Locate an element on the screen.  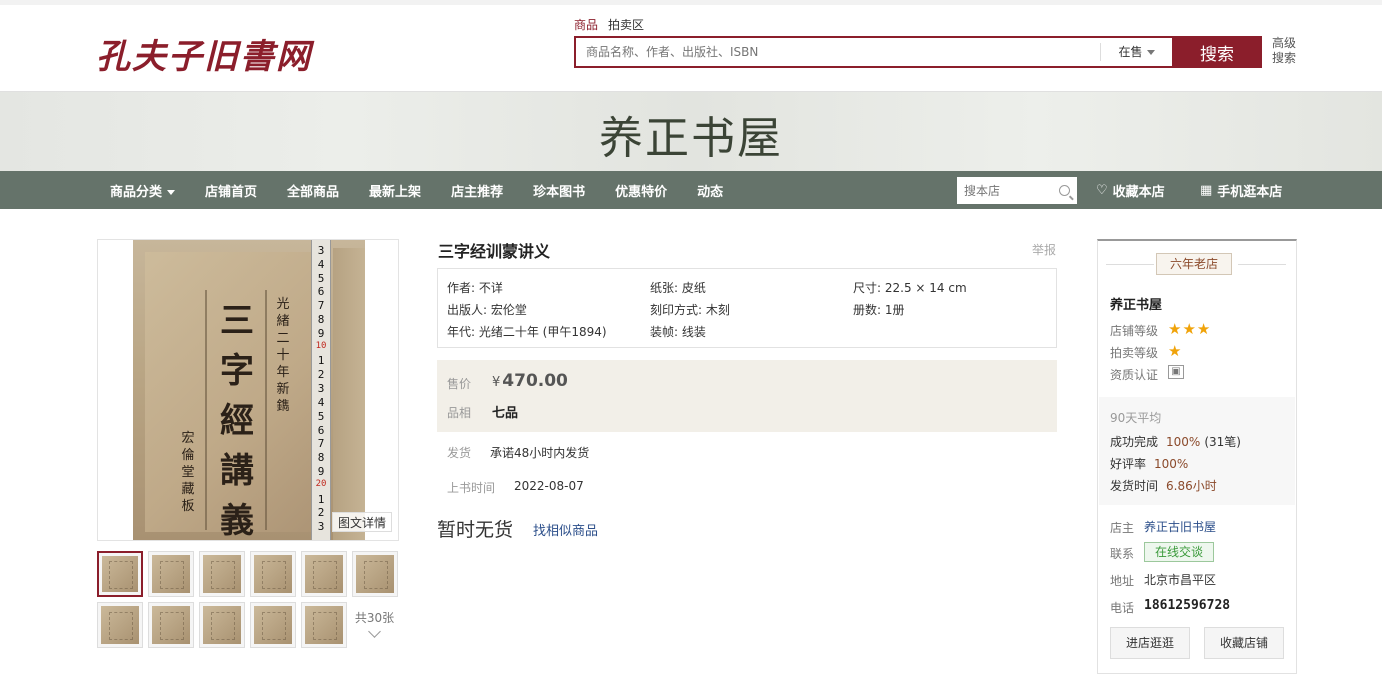
nav-item-specials: 优惠特价 is located at coordinates (641, 190).